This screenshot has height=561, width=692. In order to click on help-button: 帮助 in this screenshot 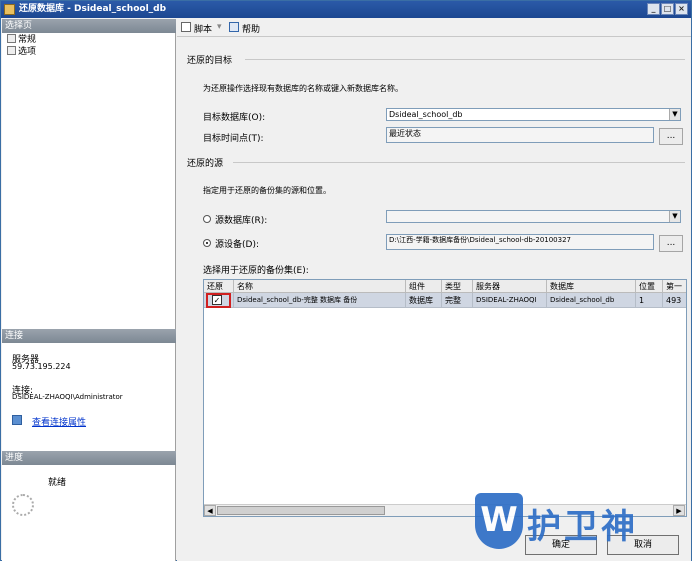, I will do `click(251, 28)`.